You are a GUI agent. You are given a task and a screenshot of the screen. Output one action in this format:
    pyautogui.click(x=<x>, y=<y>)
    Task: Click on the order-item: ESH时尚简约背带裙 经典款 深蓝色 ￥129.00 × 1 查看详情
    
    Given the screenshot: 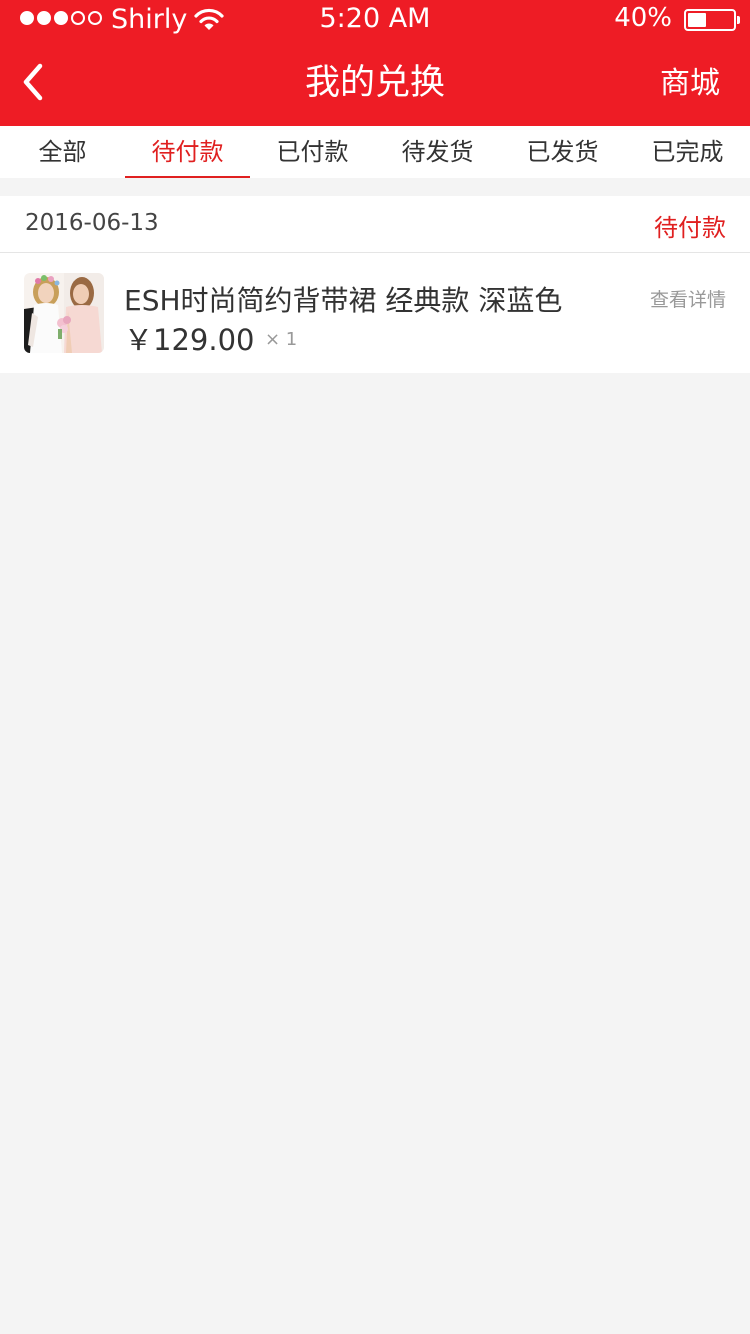 What is the action you would take?
    pyautogui.click(x=375, y=313)
    